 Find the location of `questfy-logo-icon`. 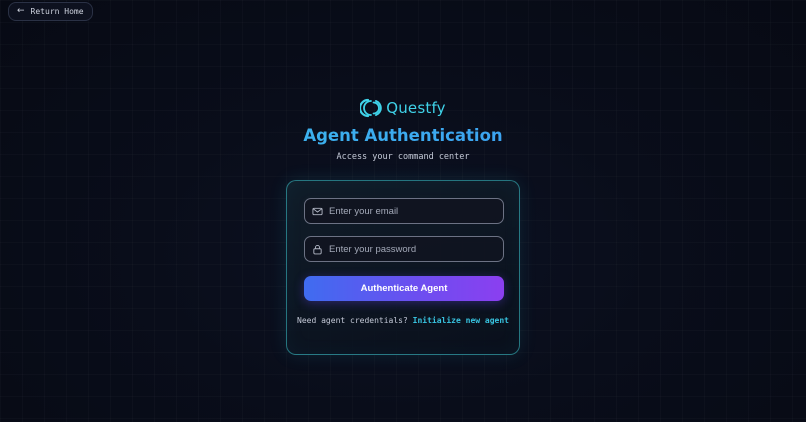

questfy-logo-icon is located at coordinates (371, 108).